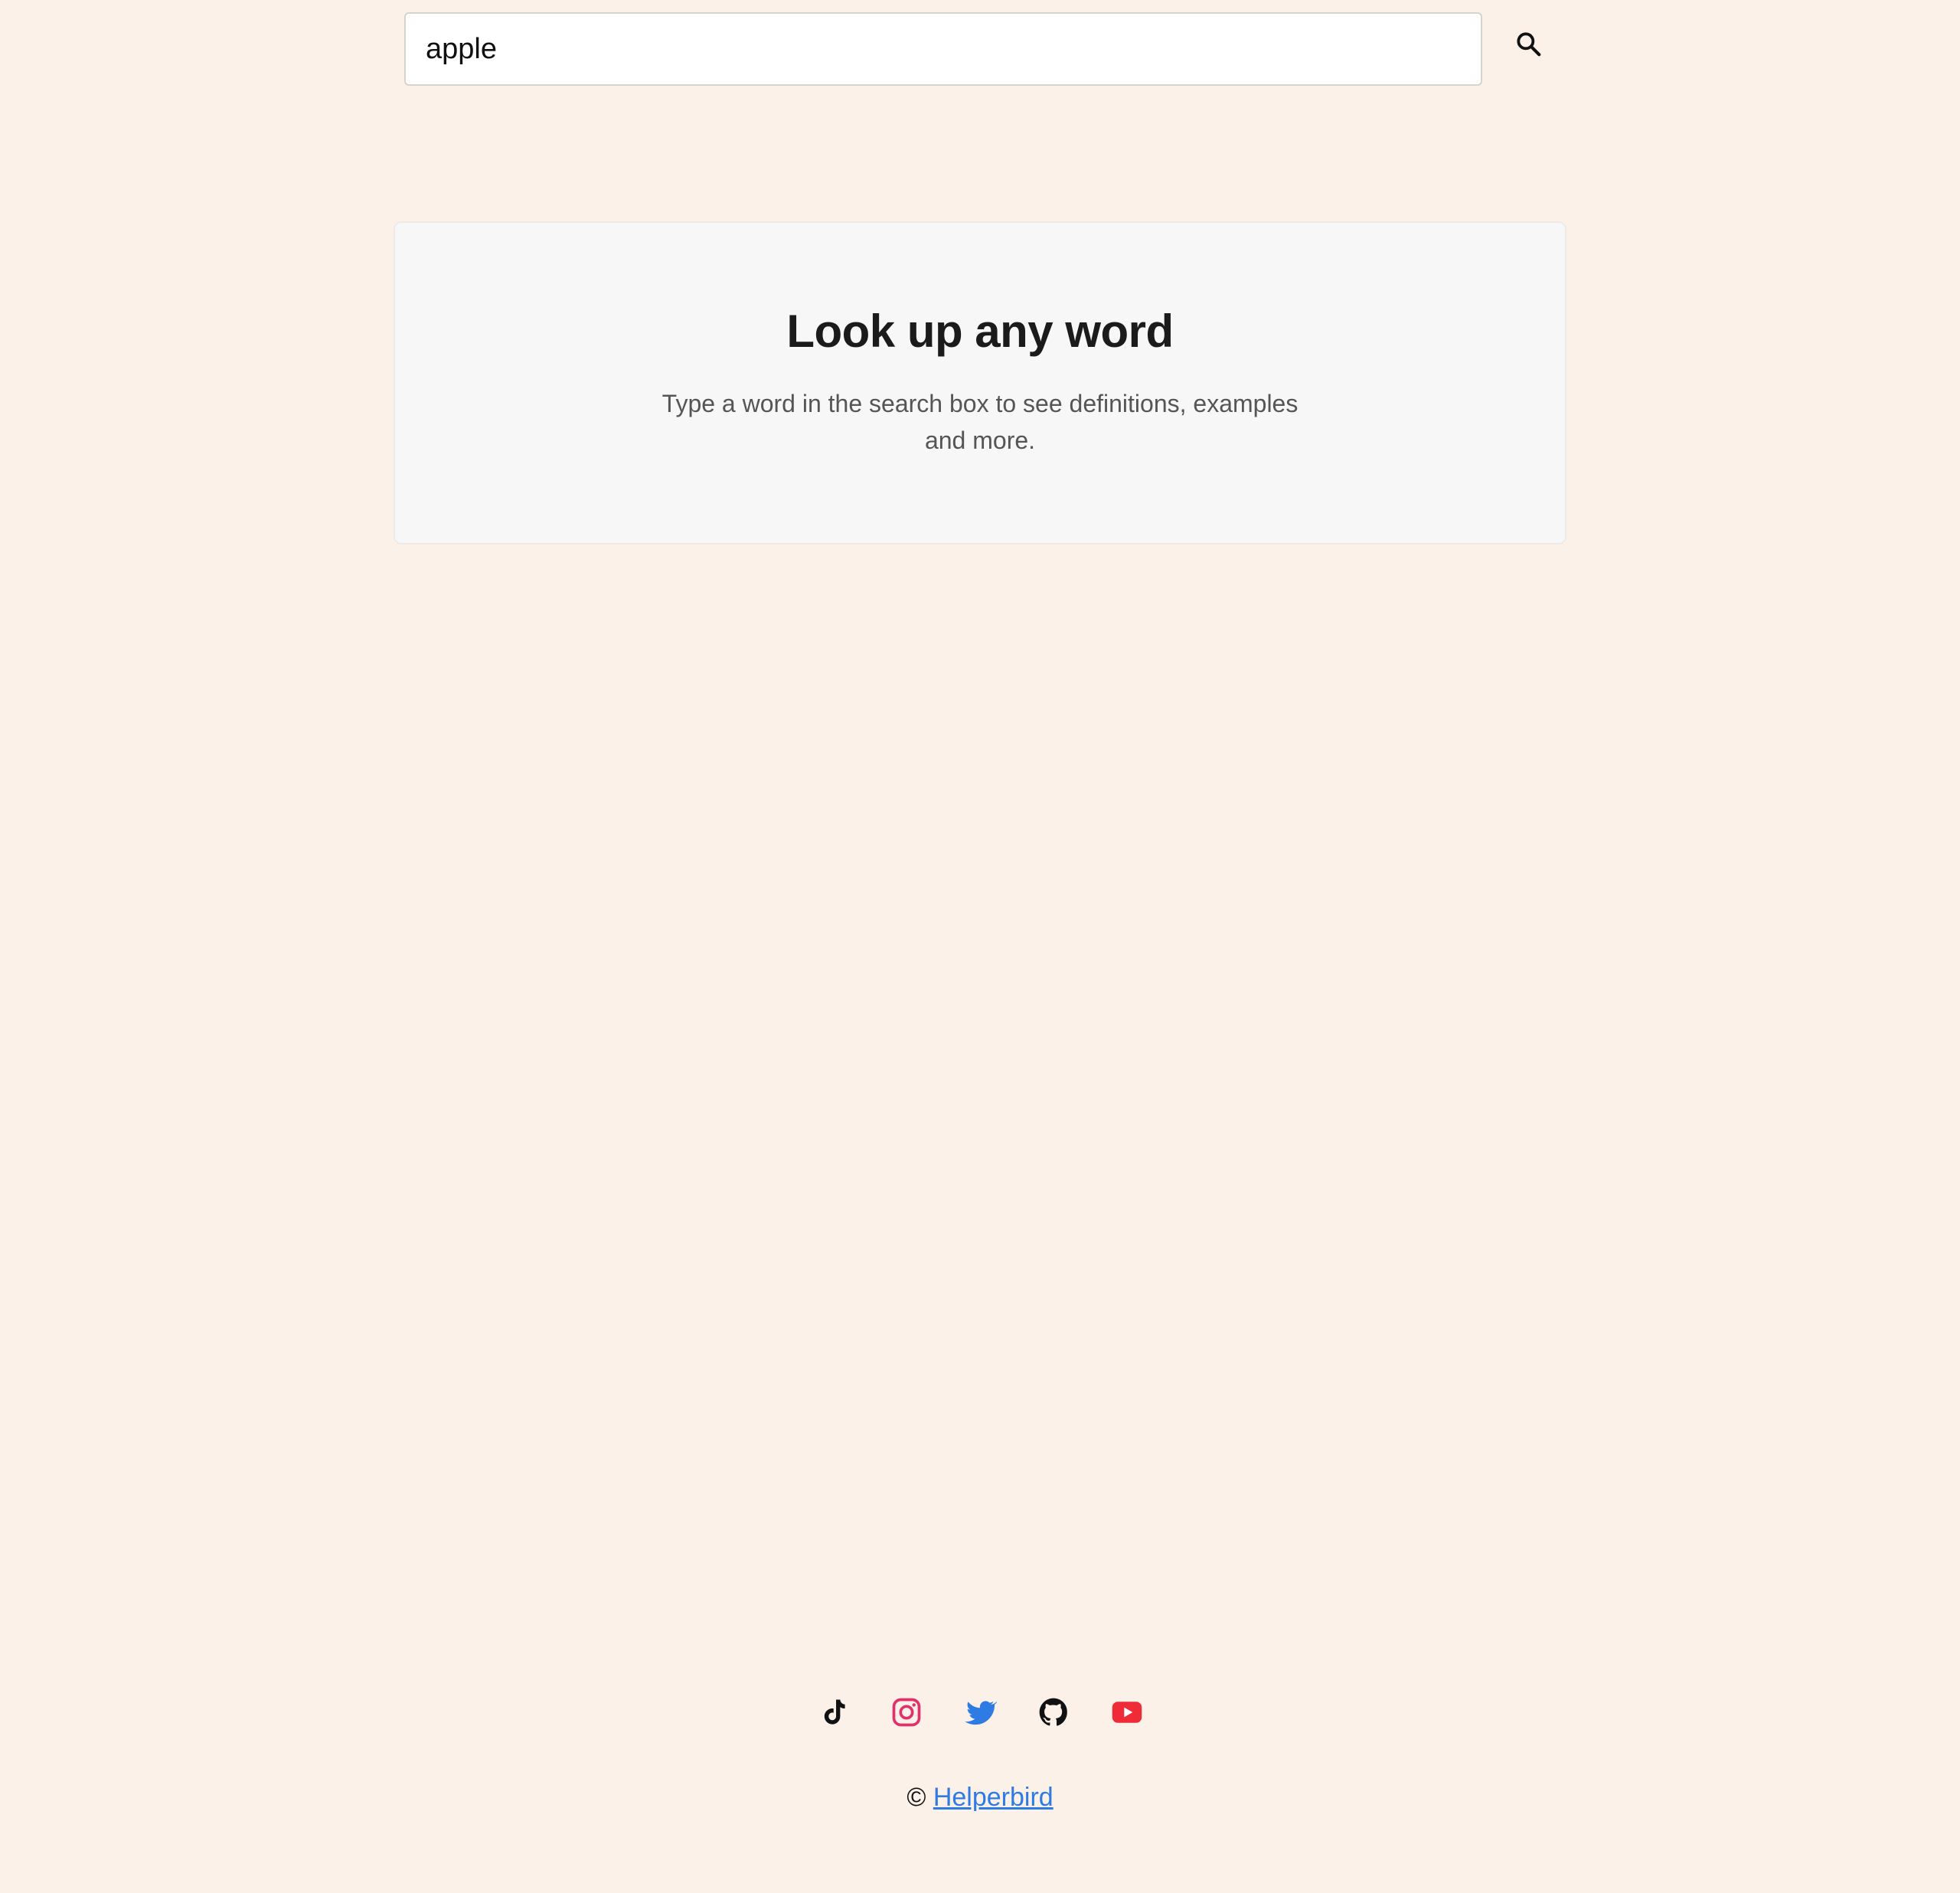 The height and width of the screenshot is (1893, 1960). I want to click on tiktok-link, so click(833, 1713).